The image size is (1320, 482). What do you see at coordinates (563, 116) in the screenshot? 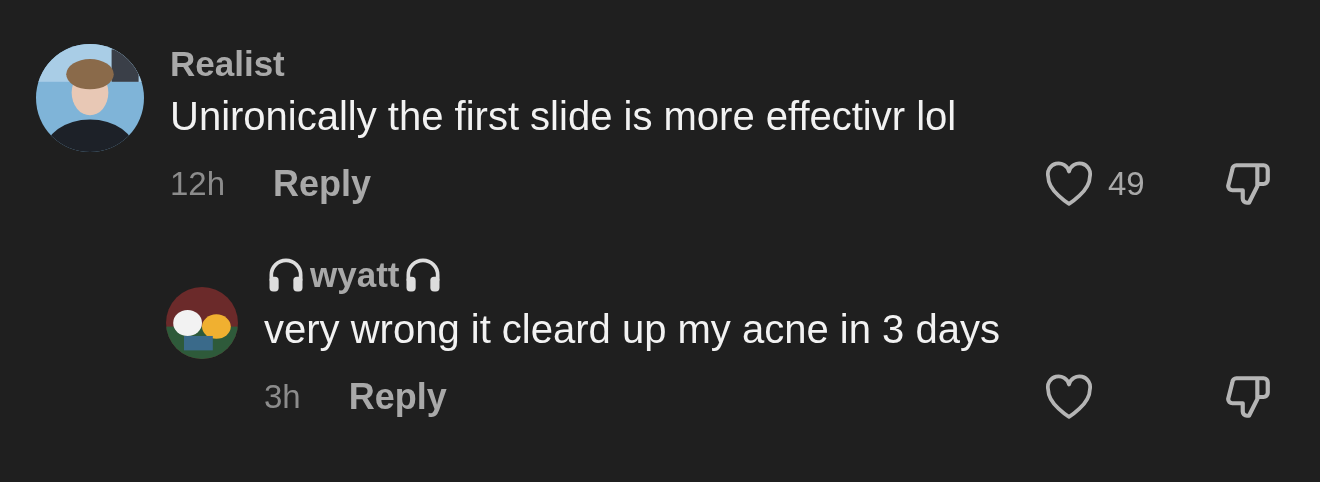
I see `comment-text: Unironically the first slide is more effectivr lol` at bounding box center [563, 116].